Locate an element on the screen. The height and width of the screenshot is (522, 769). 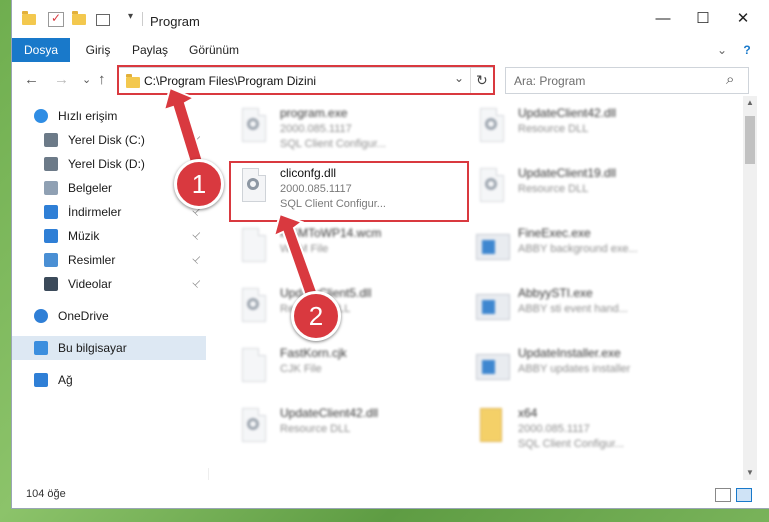
file-item: FastKorn.cjk CJK File is located at coordinates (324, 368).